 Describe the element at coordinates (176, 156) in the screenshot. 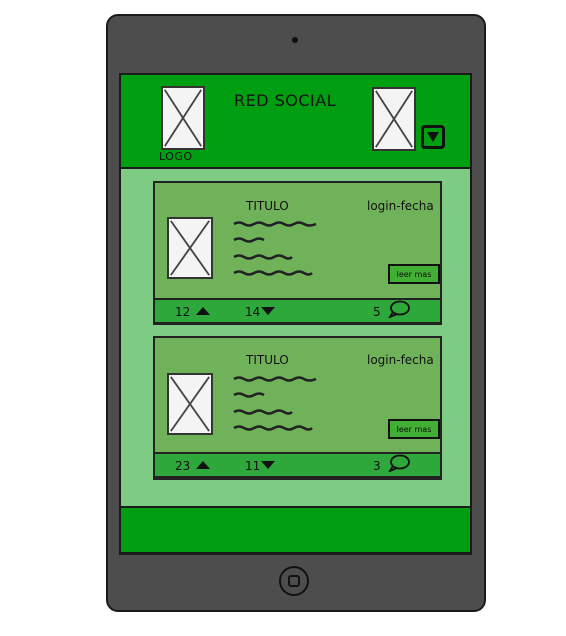

I see `logo-label: LOGO` at that location.